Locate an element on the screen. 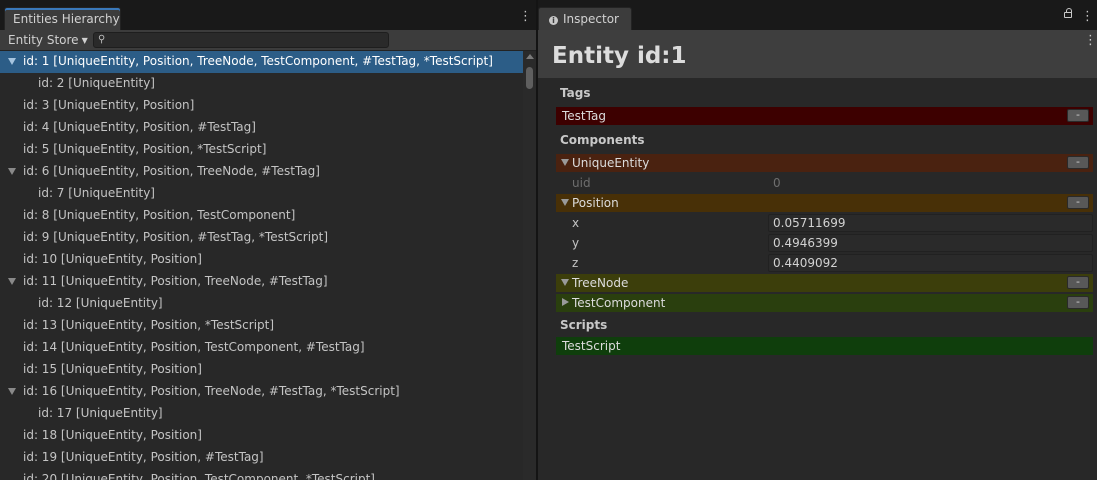  info-icon: i is located at coordinates (553, 20).